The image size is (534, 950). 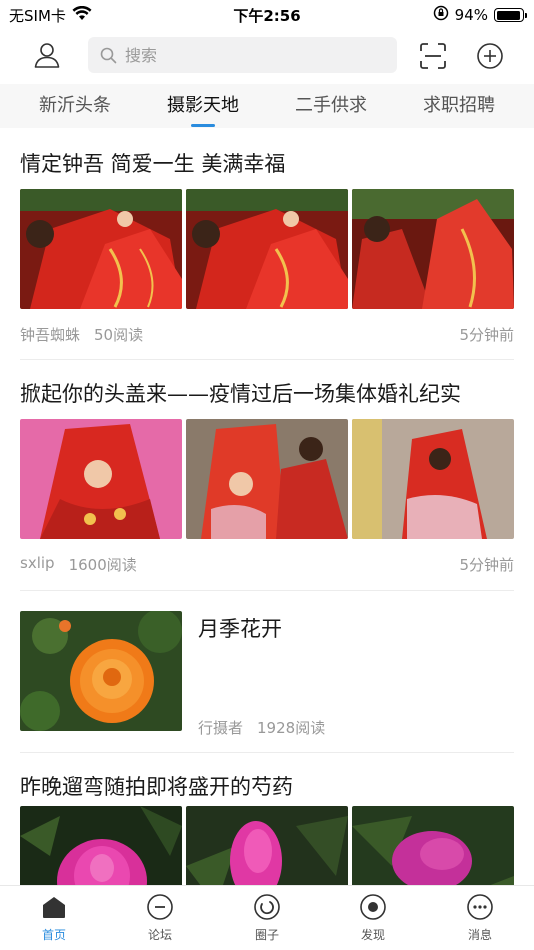 I want to click on post-author: 钟吾蜘蛛, so click(x=50, y=334).